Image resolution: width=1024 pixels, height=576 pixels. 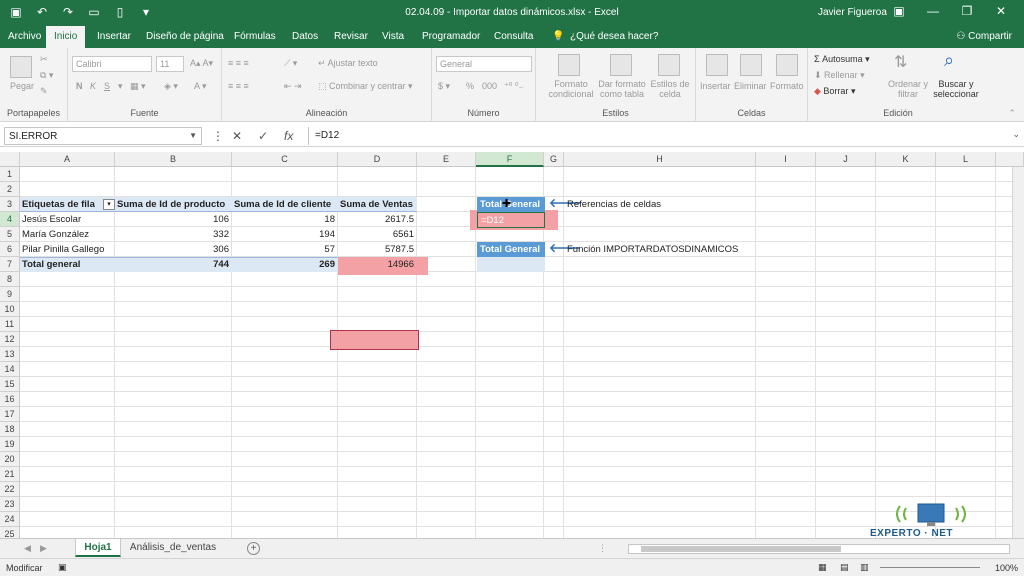 What do you see at coordinates (751, 65) in the screenshot?
I see `delete-cells-icon` at bounding box center [751, 65].